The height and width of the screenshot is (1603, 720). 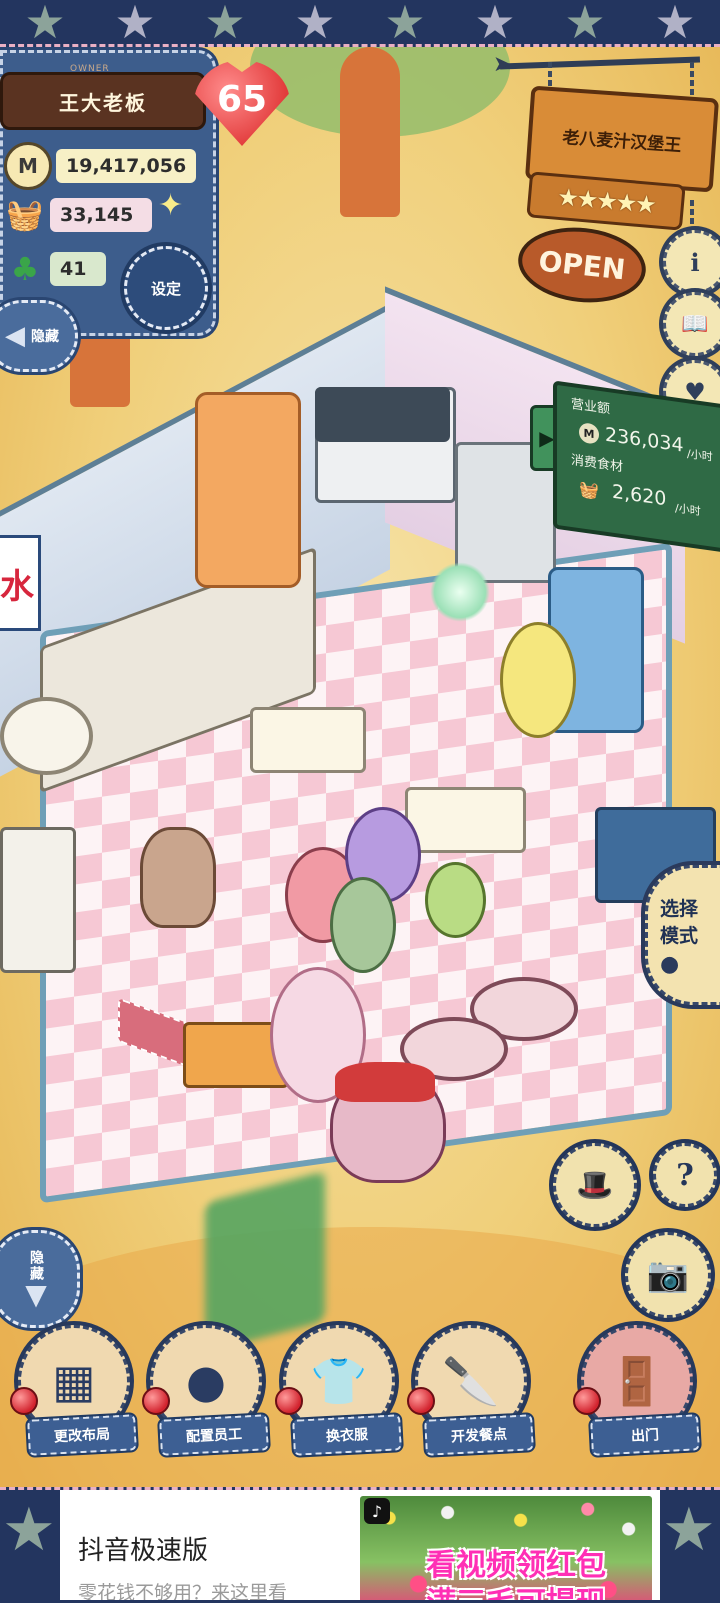 What do you see at coordinates (17, 586) in the screenshot?
I see `drink-sign-char: 水` at bounding box center [17, 586].